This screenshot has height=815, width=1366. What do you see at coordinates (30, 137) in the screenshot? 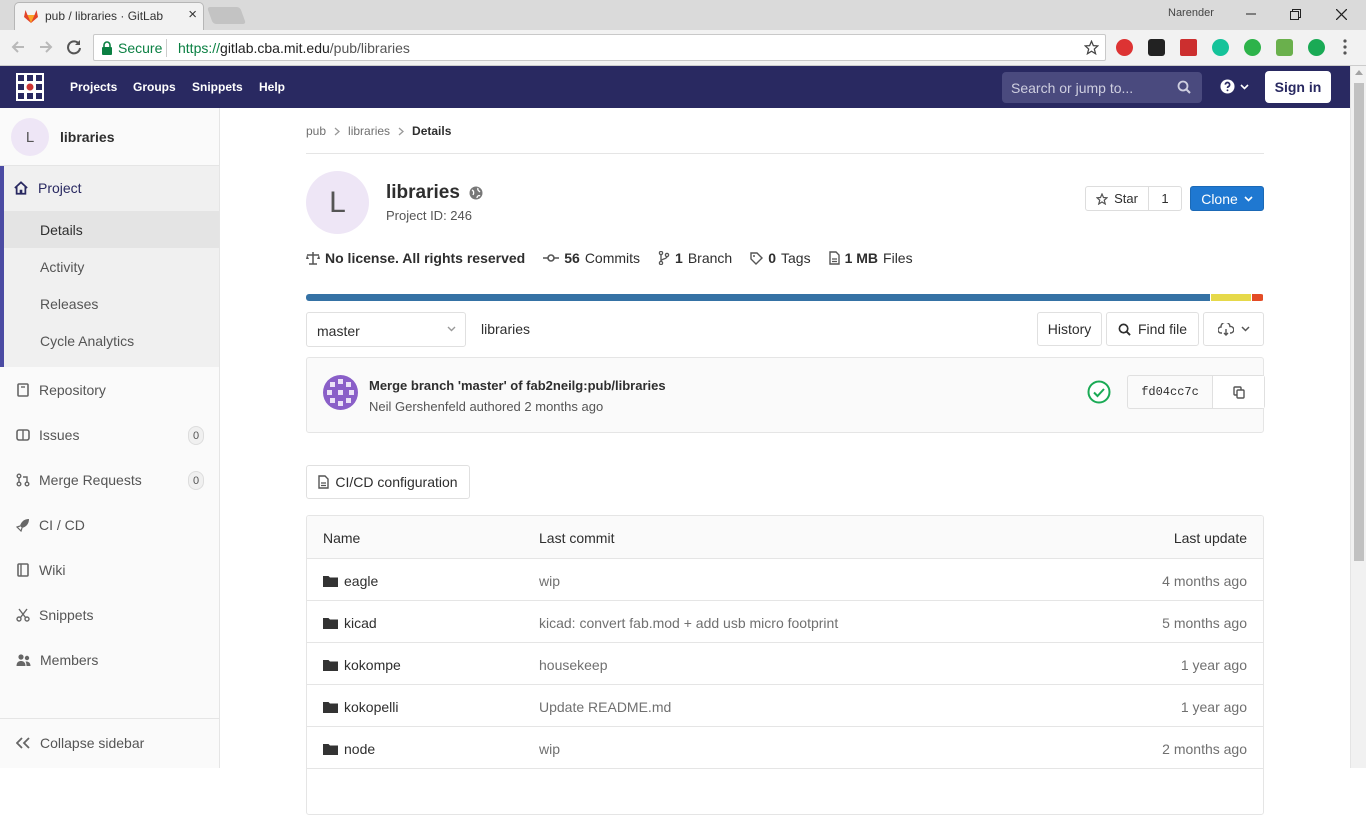
I see `project-avatar-small: L` at bounding box center [30, 137].